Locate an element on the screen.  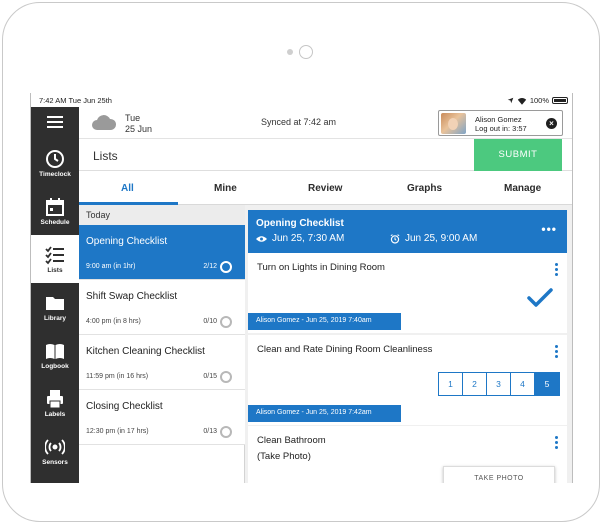
task-subtitle: (Take Photo) is located at coordinates (284, 456).